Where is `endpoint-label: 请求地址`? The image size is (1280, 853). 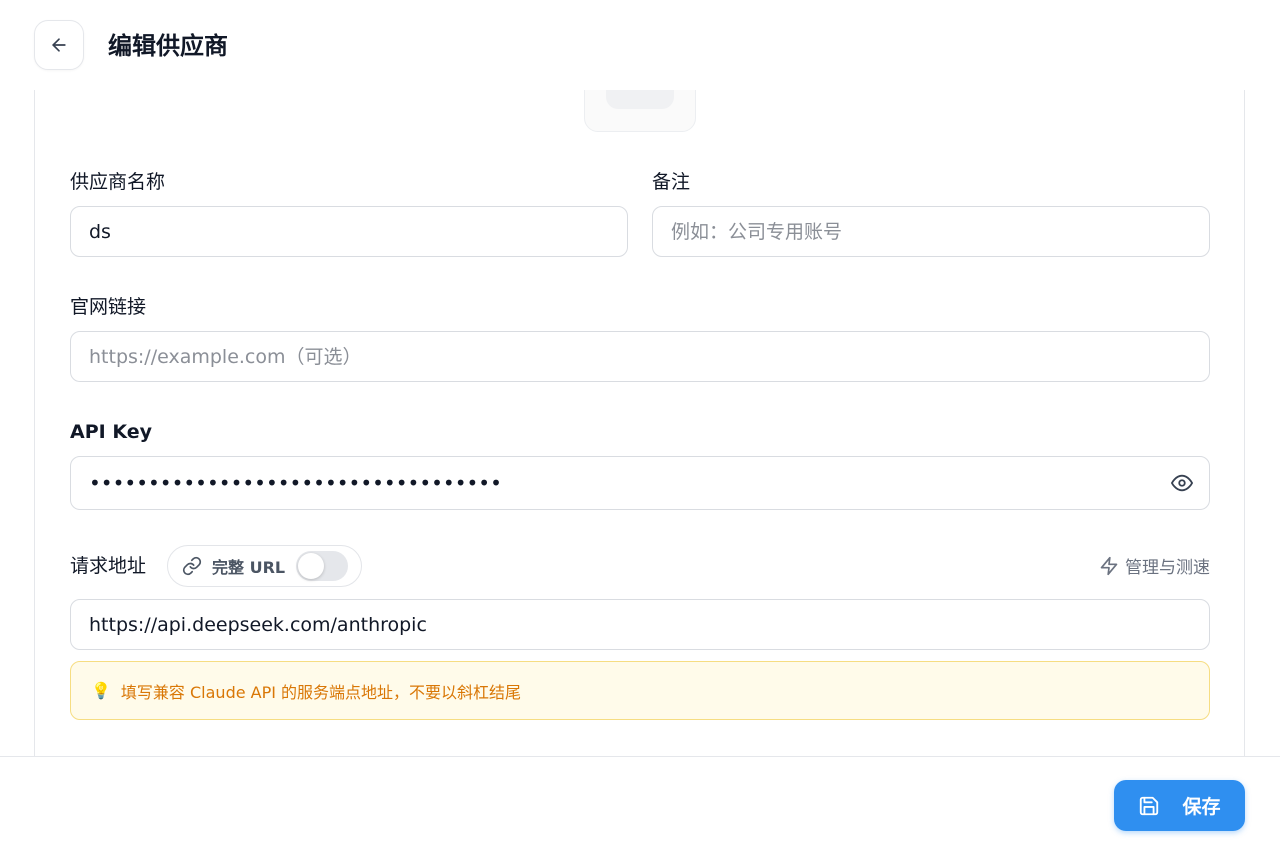 endpoint-label: 请求地址 is located at coordinates (108, 566).